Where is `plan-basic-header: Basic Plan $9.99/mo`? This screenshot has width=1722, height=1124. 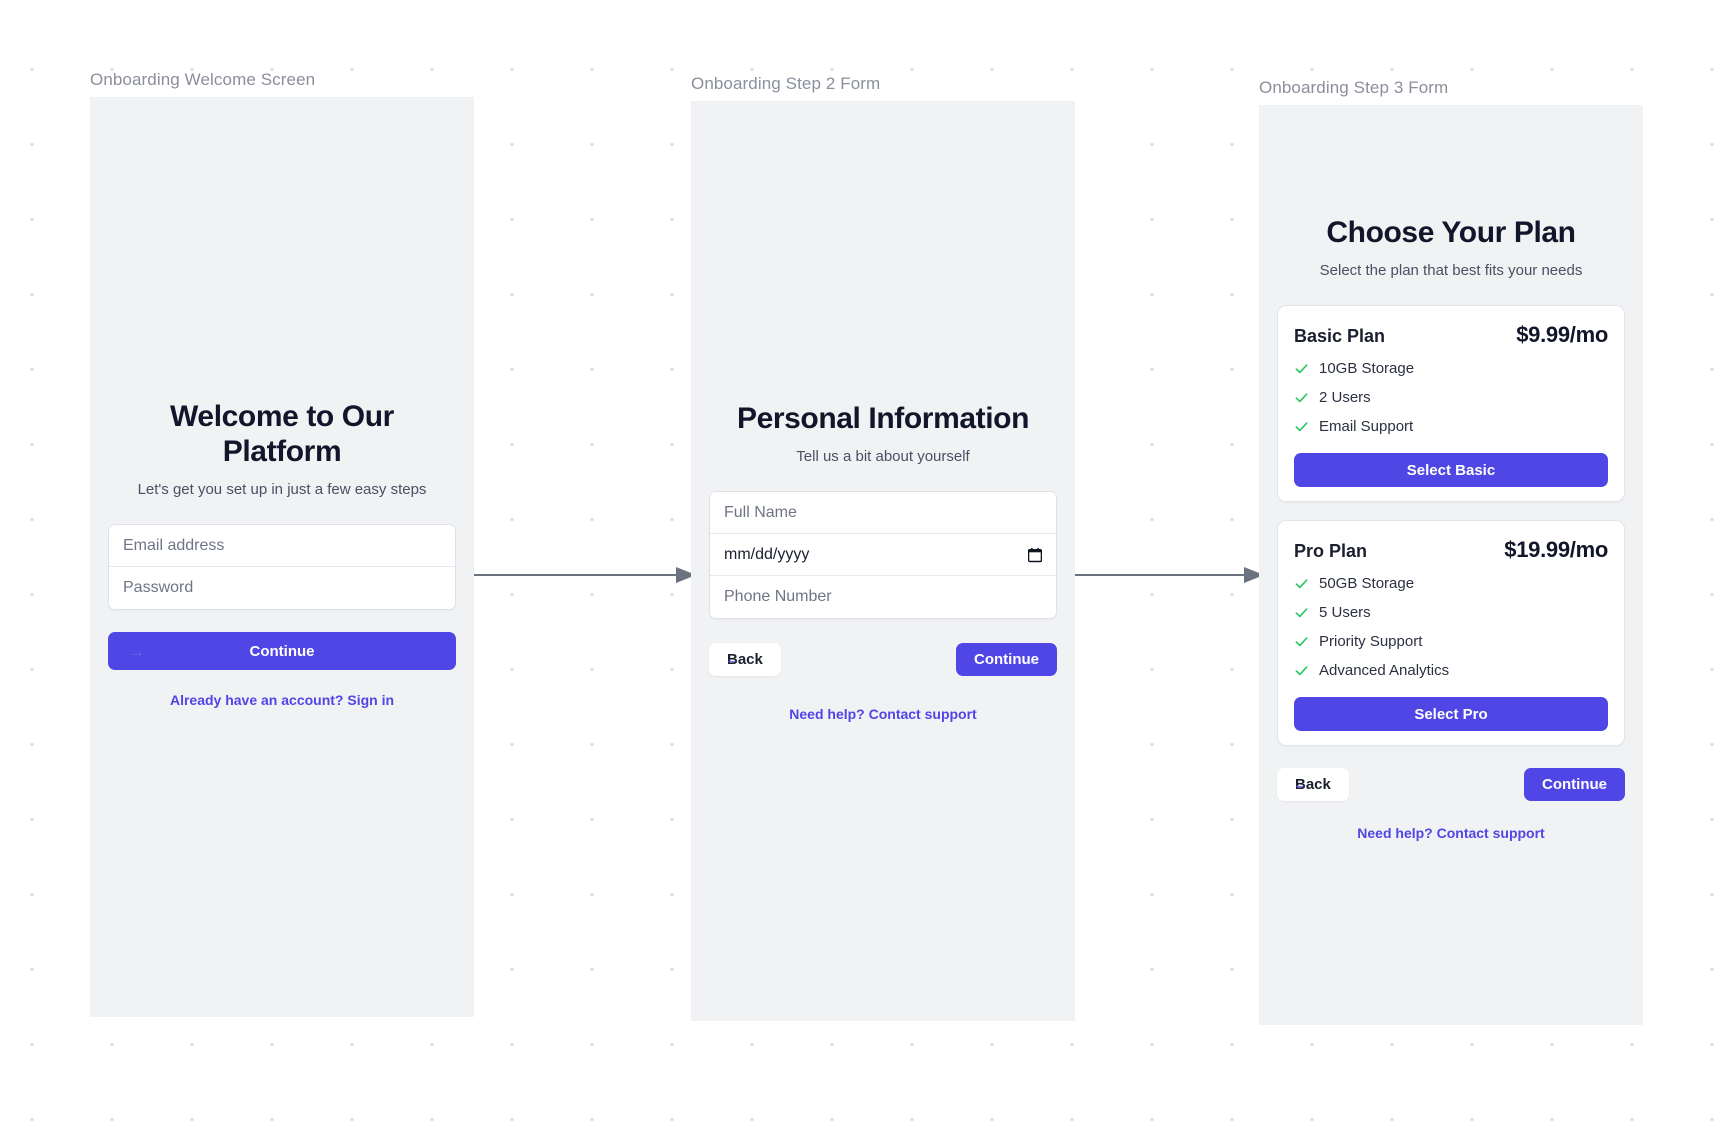 plan-basic-header: Basic Plan $9.99/mo is located at coordinates (1451, 335).